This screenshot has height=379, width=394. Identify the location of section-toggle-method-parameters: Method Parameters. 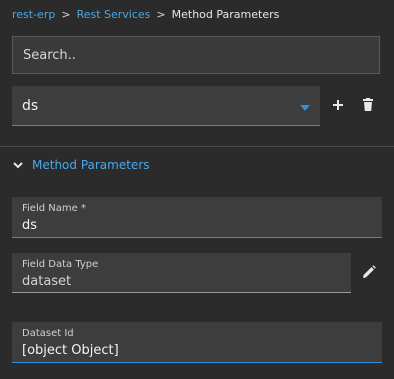
(81, 165).